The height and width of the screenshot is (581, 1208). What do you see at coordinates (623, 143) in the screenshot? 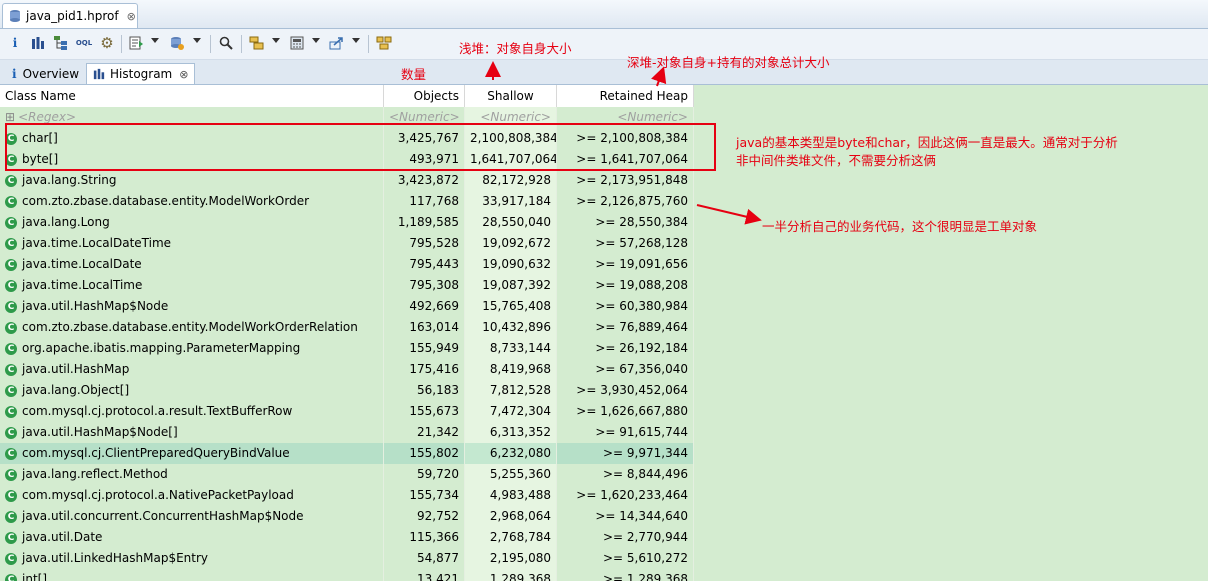
I see `annotation-arrows` at bounding box center [623, 143].